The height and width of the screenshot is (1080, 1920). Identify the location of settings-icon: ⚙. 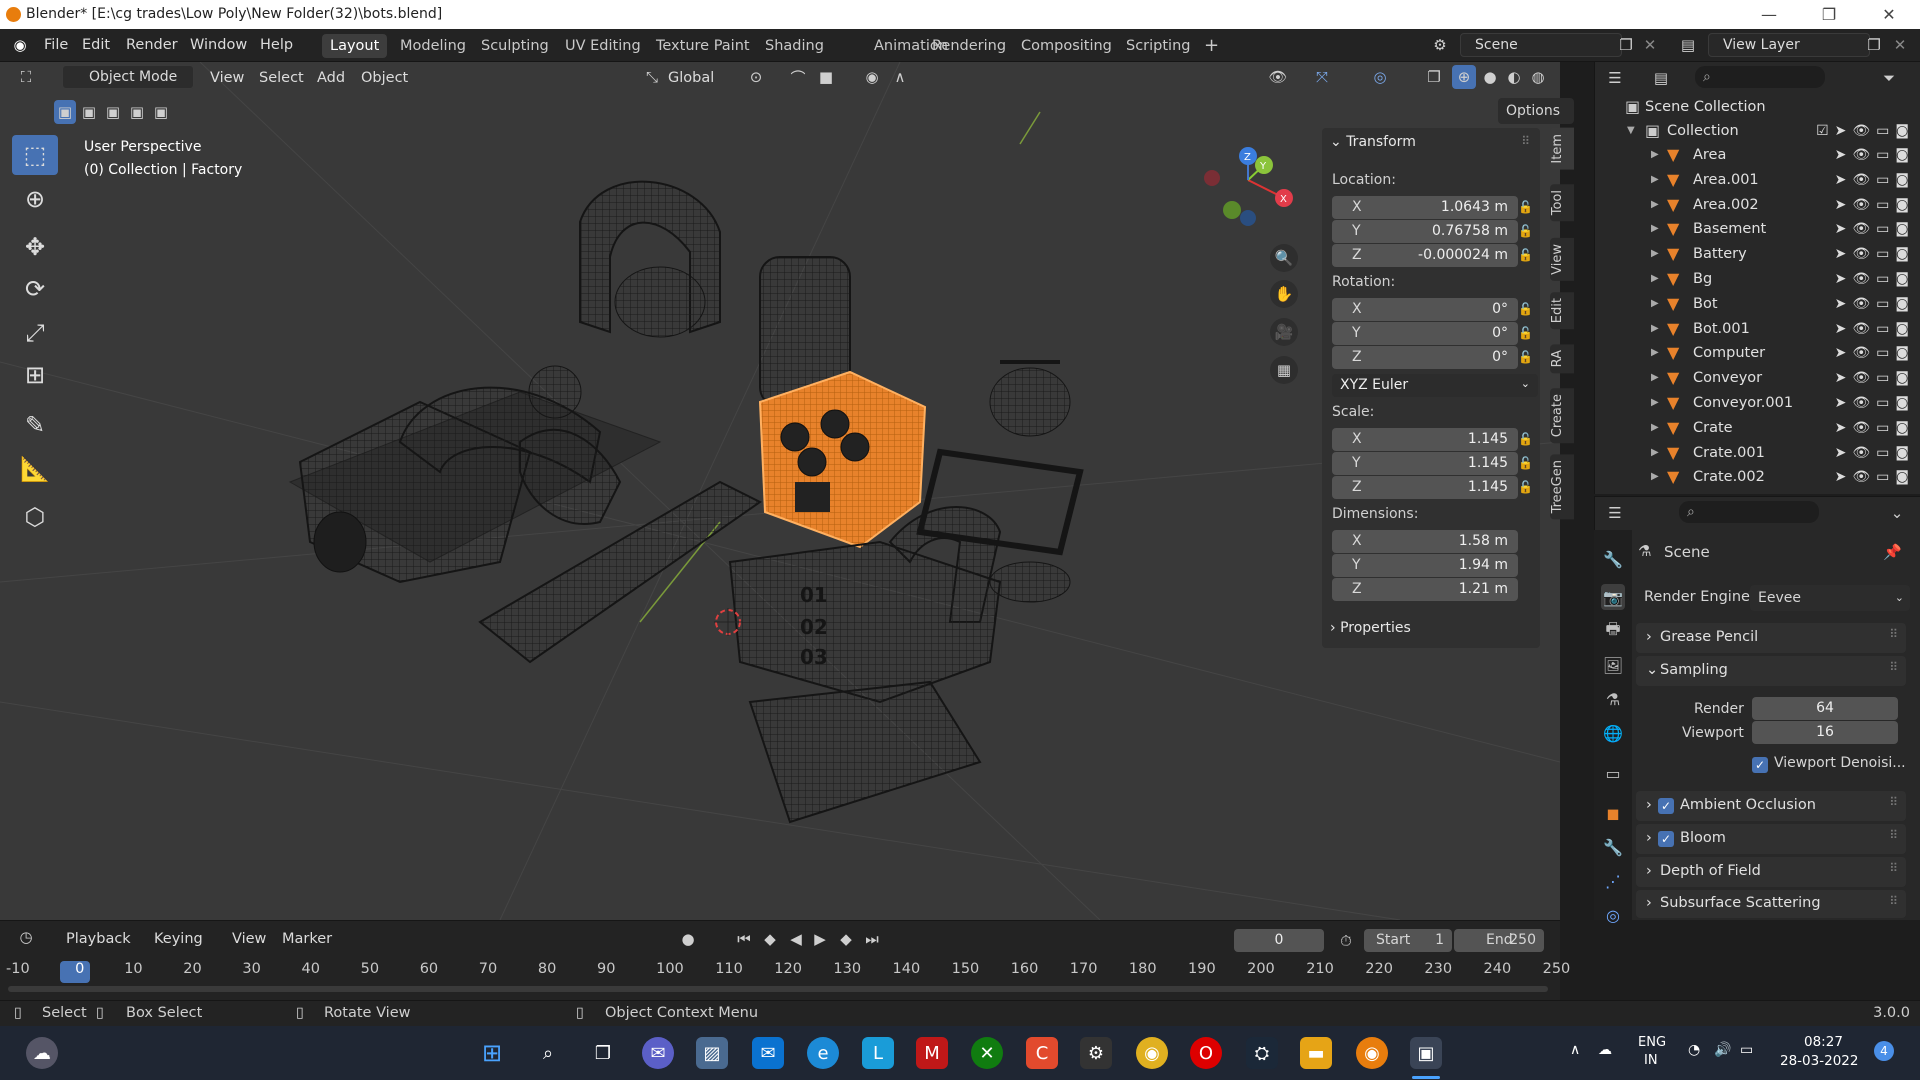
(1096, 1053).